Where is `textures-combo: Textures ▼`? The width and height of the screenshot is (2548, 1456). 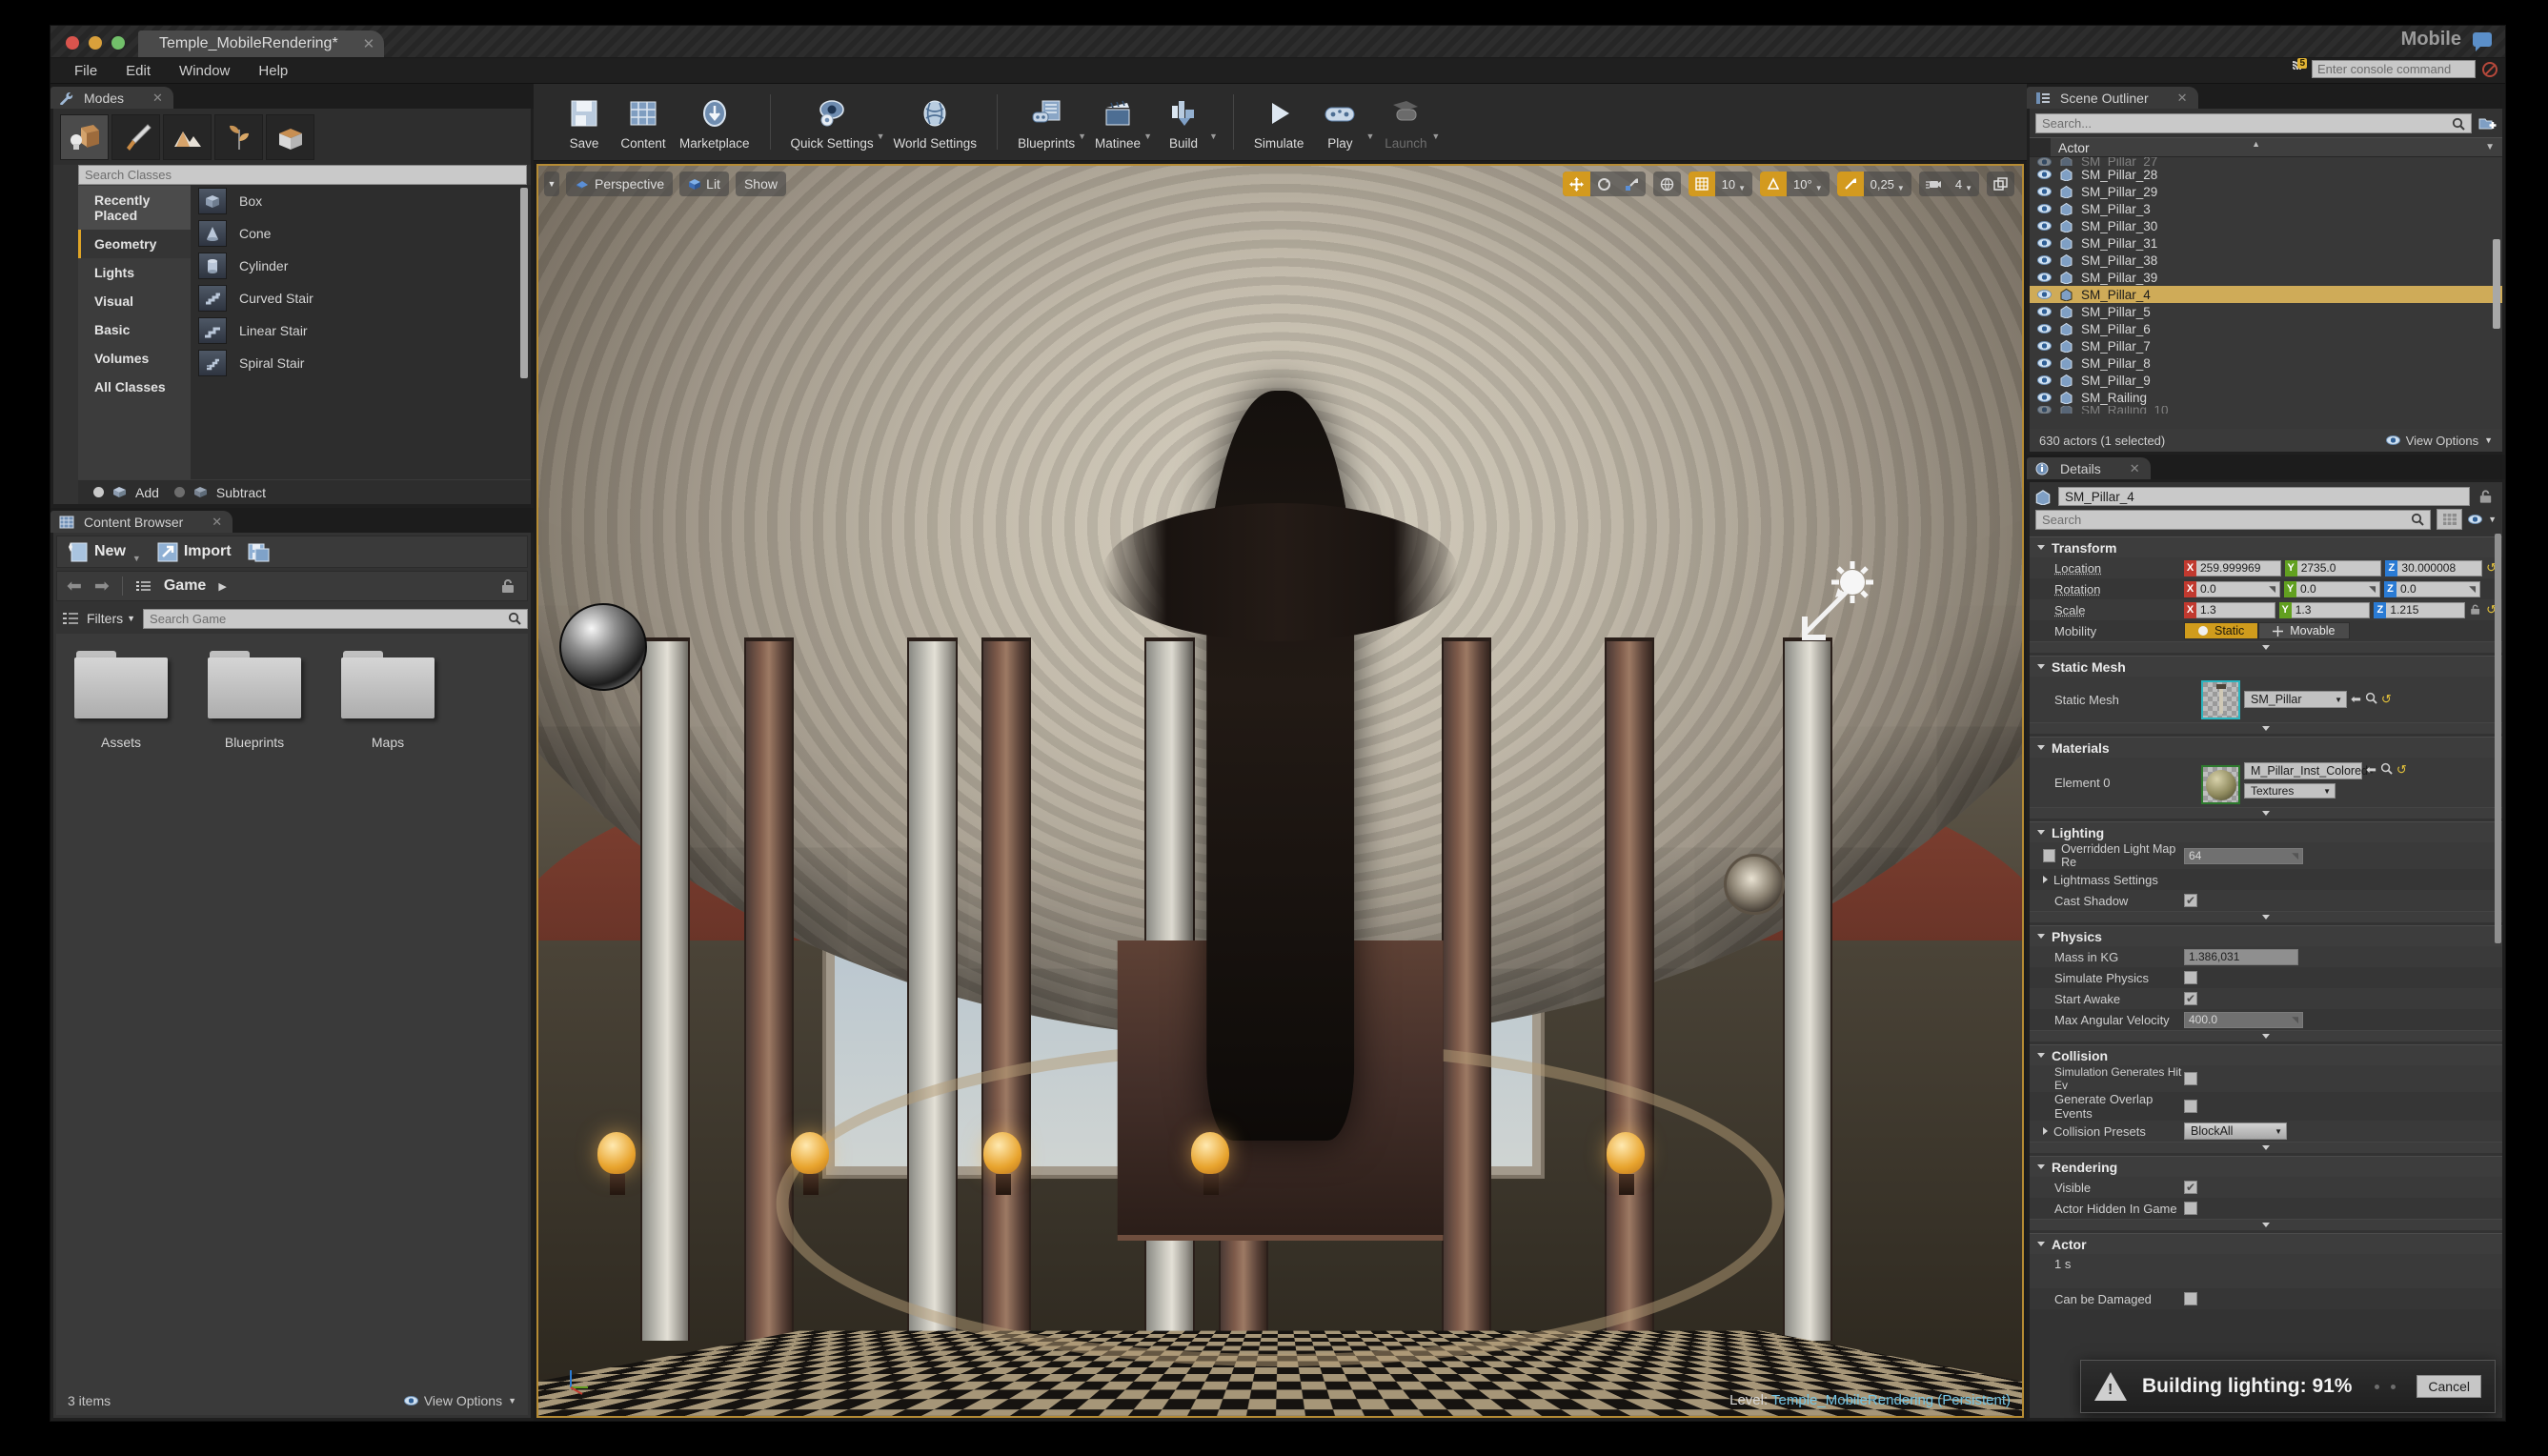
textures-combo: Textures ▼ is located at coordinates (2290, 791).